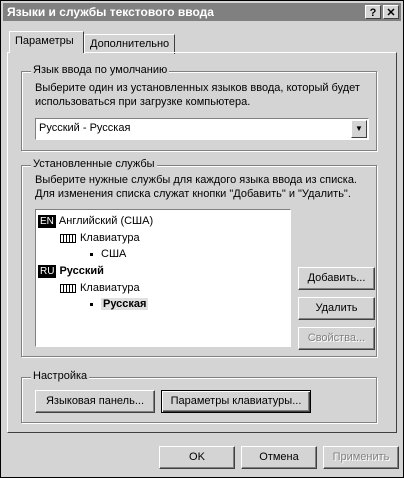 The width and height of the screenshot is (404, 478). What do you see at coordinates (359, 129) in the screenshot?
I see `chevron-down-icon: ▼` at bounding box center [359, 129].